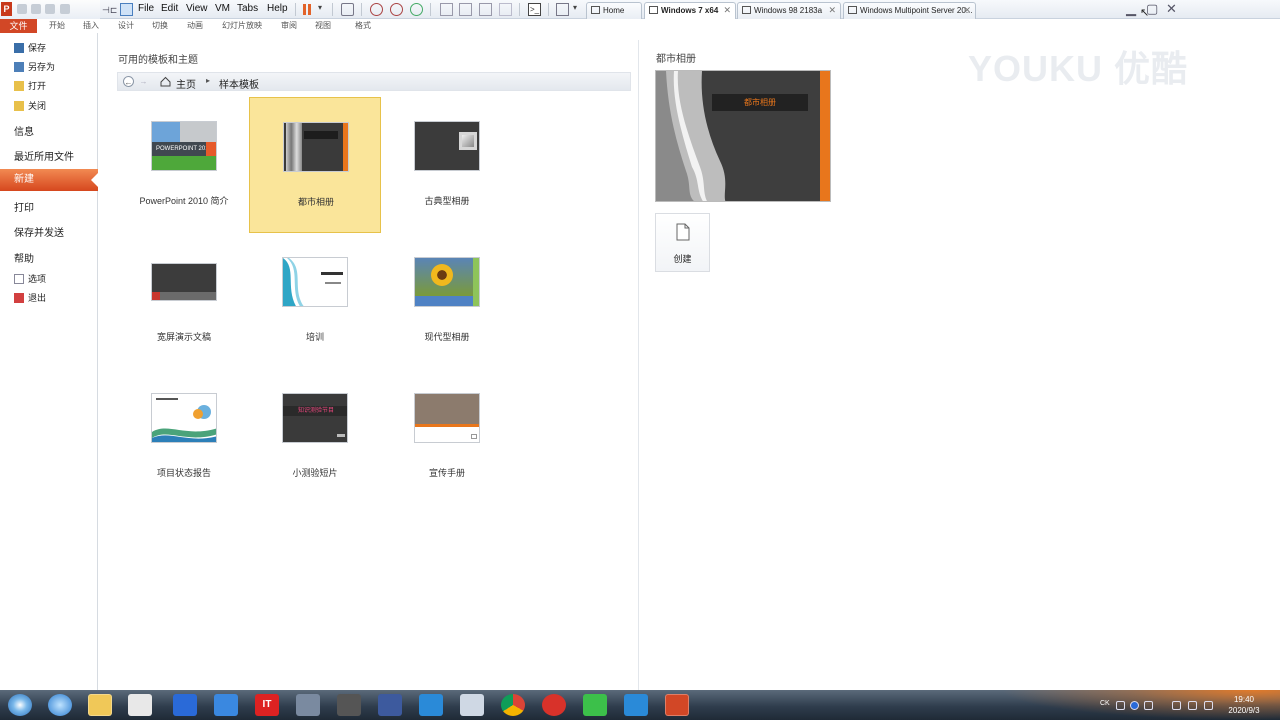  I want to click on start-button-icon, so click(20, 705).